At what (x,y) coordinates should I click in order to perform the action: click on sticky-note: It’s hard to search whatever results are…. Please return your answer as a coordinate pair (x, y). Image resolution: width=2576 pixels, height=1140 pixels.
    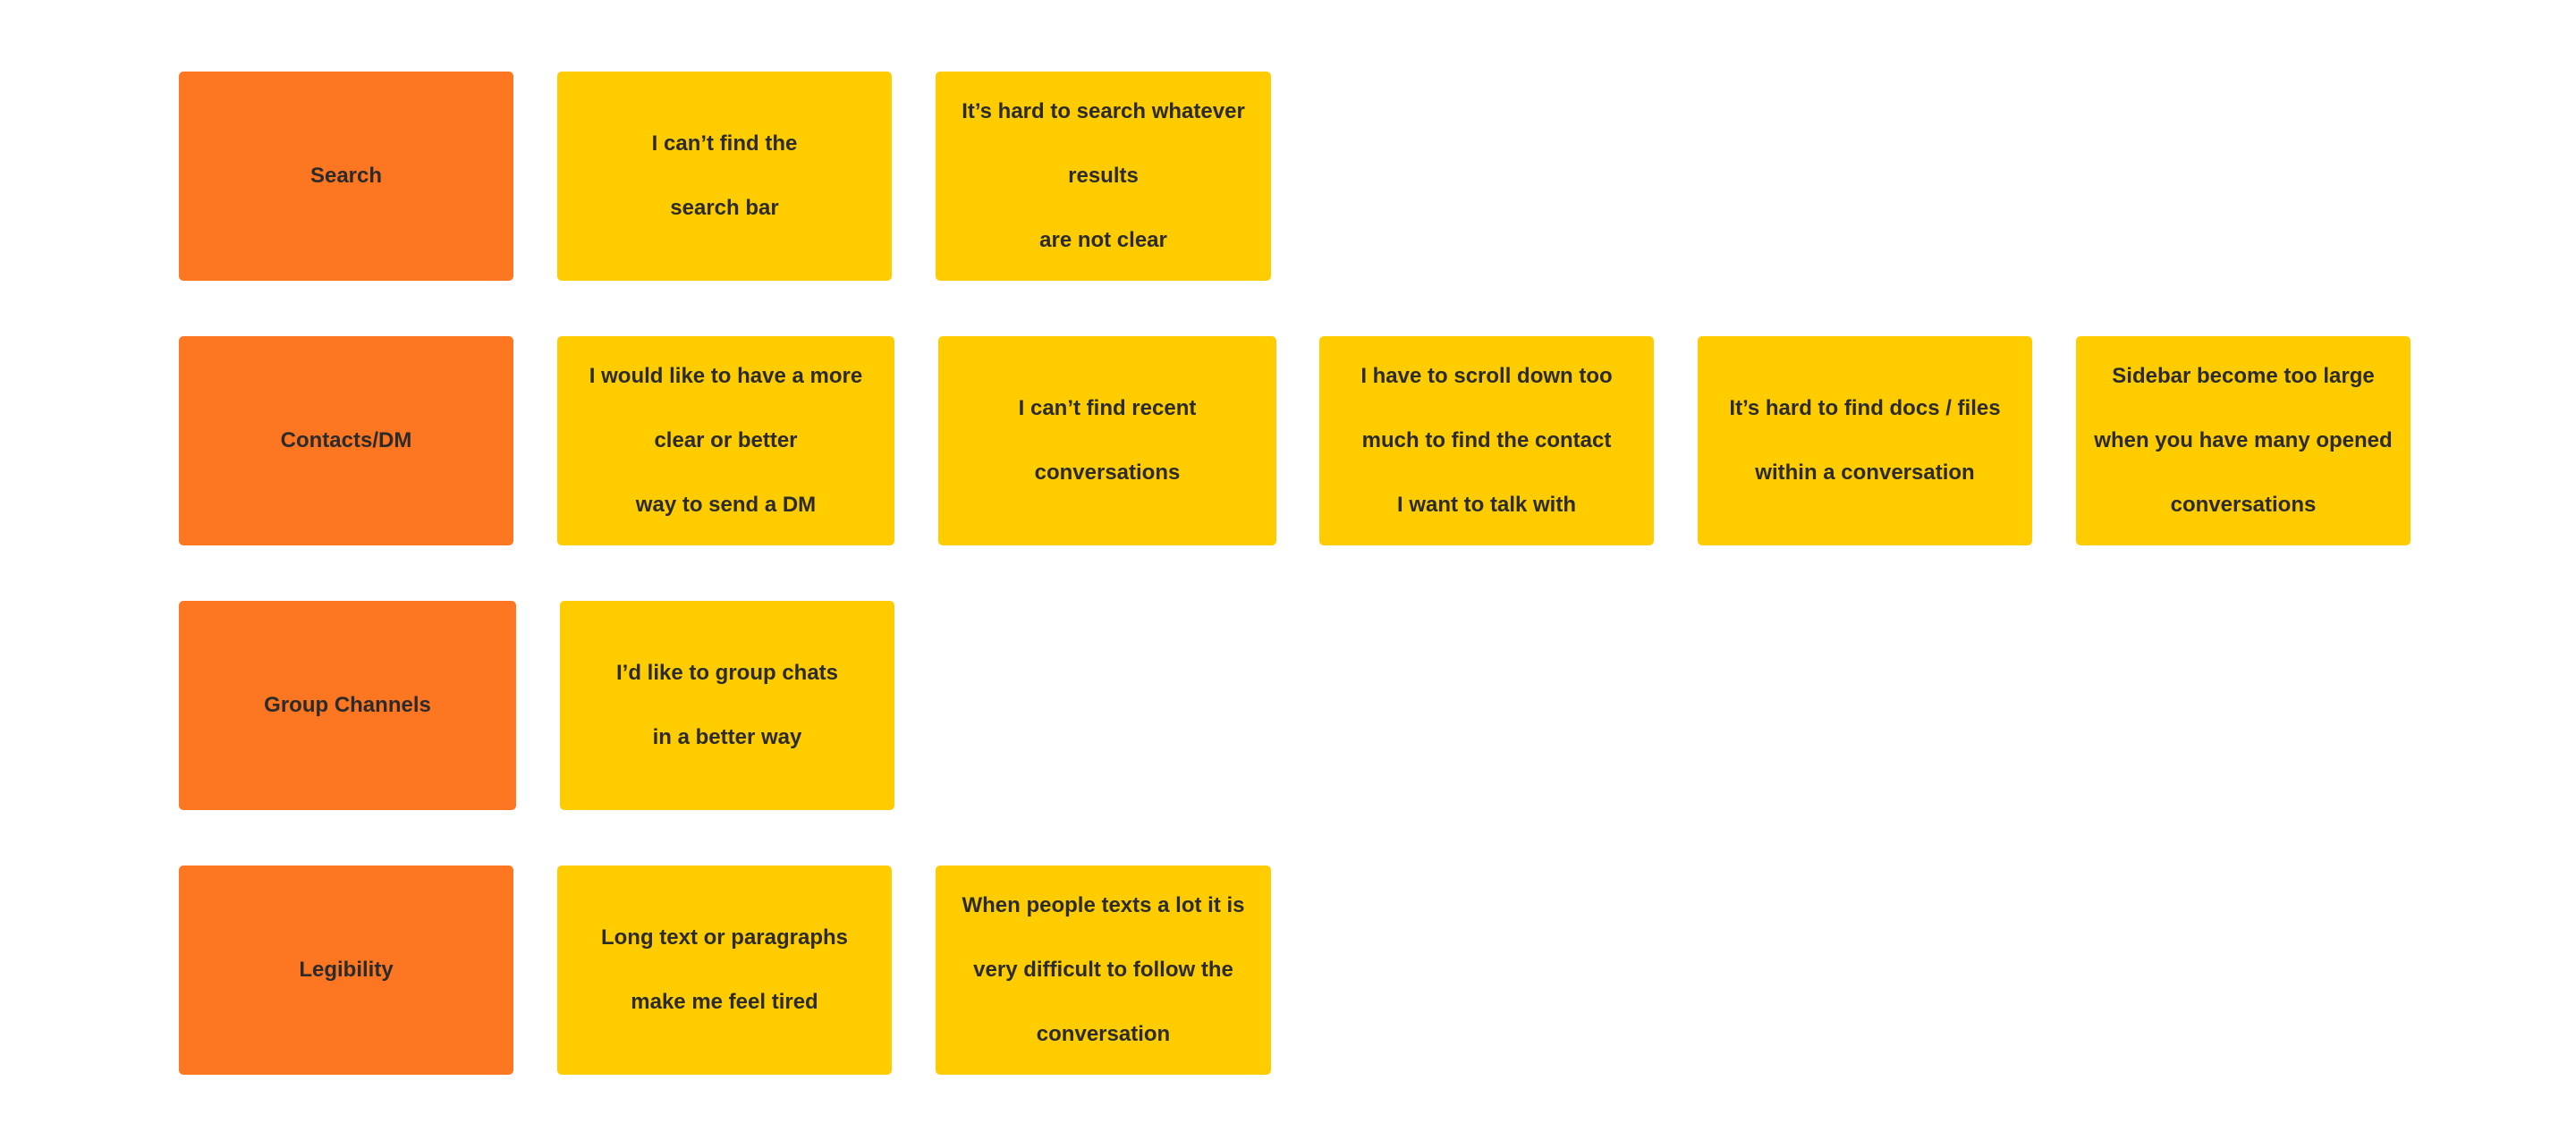
    Looking at the image, I should click on (1103, 177).